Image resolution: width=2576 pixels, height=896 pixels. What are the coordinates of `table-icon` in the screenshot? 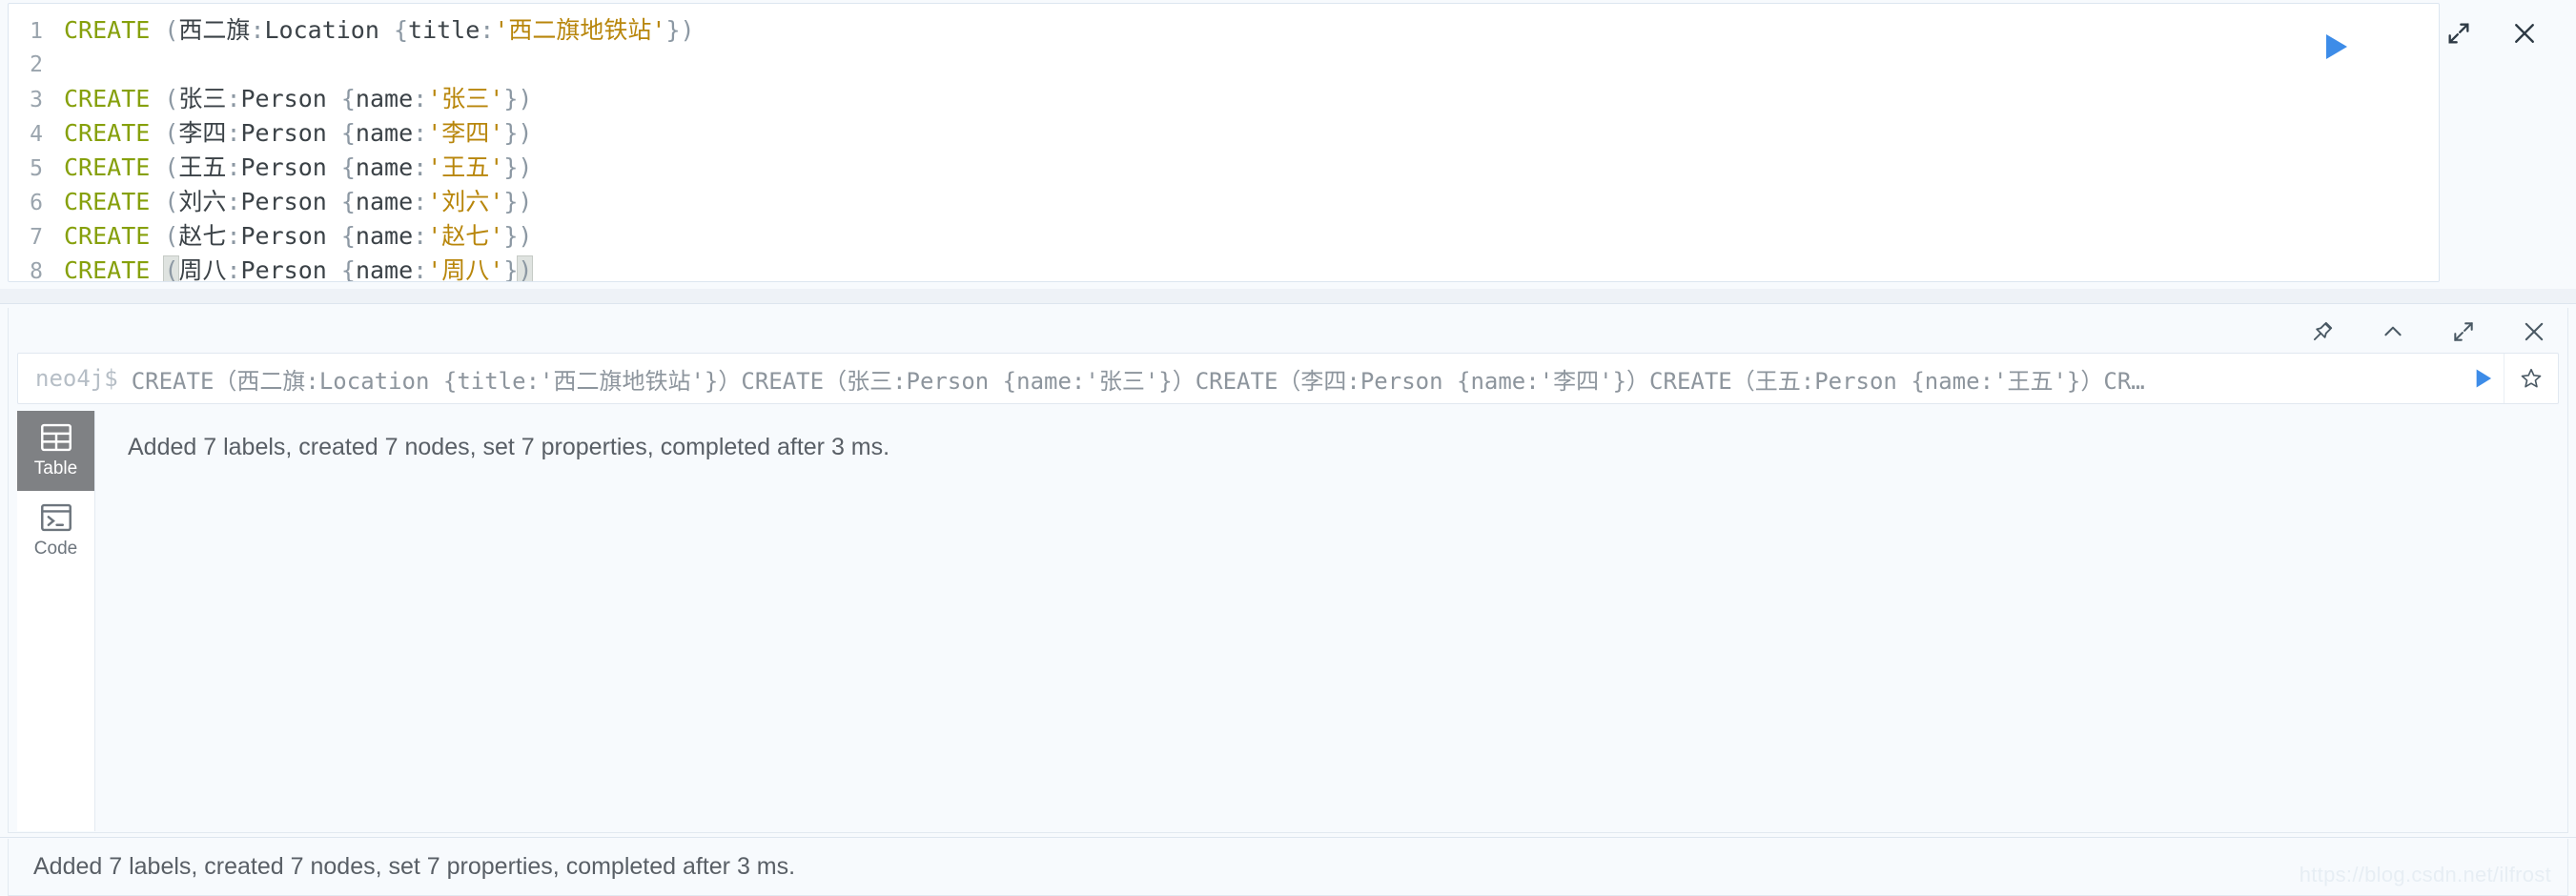 It's located at (56, 437).